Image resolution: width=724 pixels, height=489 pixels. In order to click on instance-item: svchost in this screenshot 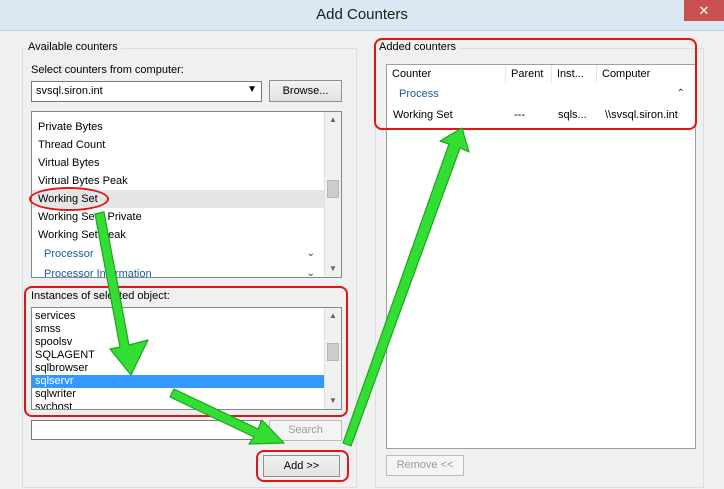, I will do `click(178, 405)`.